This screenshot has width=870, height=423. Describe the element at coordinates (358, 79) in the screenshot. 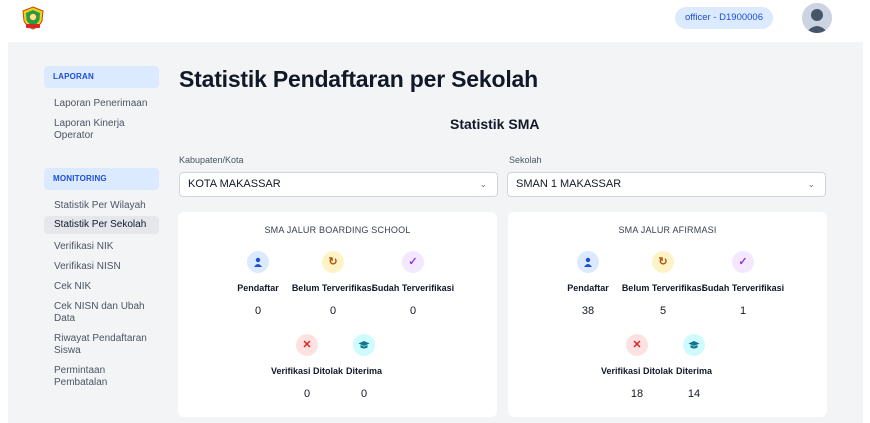

I see `page-title: Statistik Pendaftaran per Sekolah` at that location.